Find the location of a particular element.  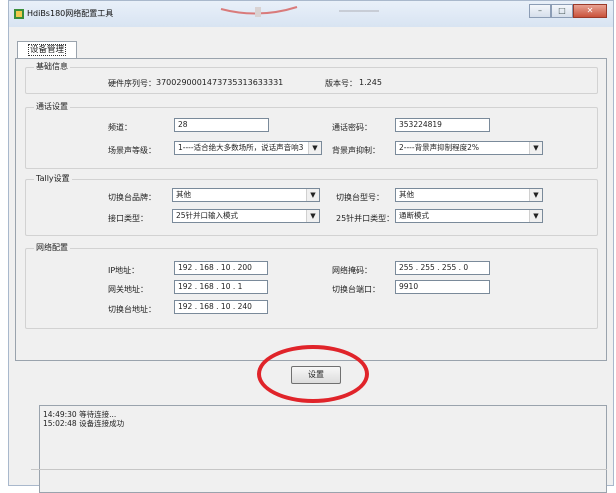

bg-suppression-select: 2----背景声抑制程度2% ▼ is located at coordinates (469, 148).